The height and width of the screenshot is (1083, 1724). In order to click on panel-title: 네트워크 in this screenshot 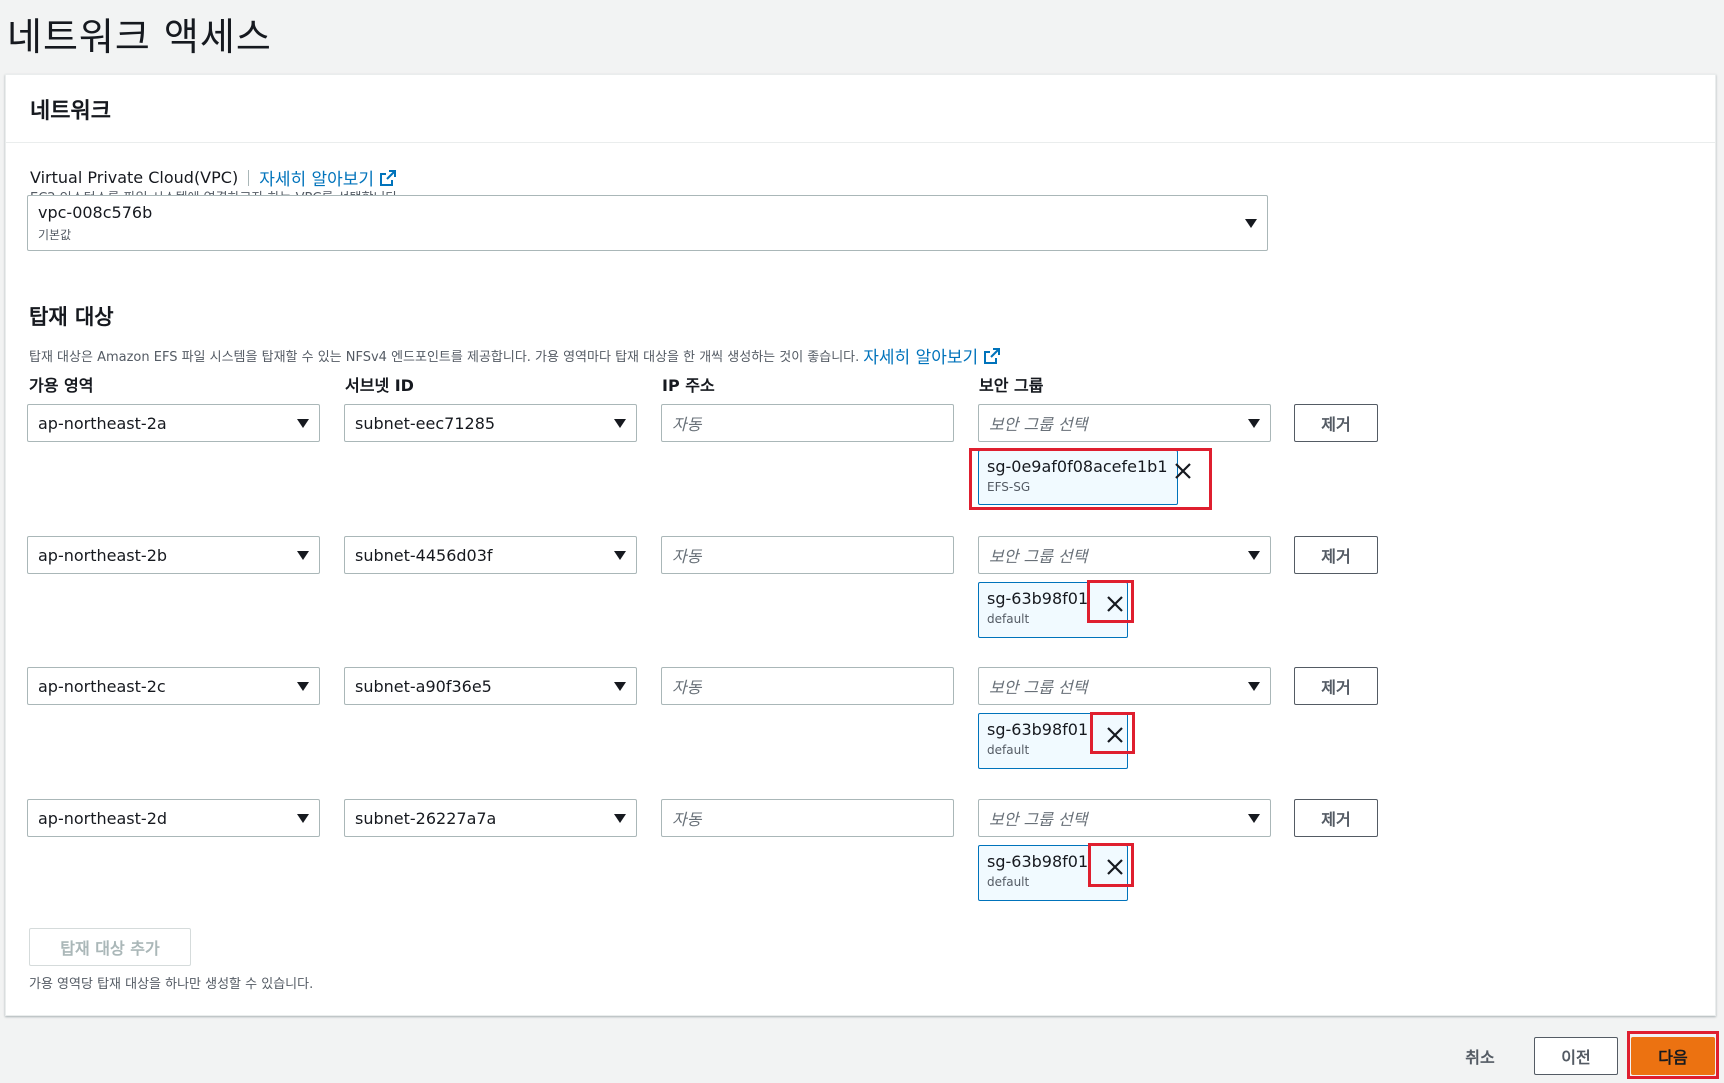, I will do `click(70, 111)`.